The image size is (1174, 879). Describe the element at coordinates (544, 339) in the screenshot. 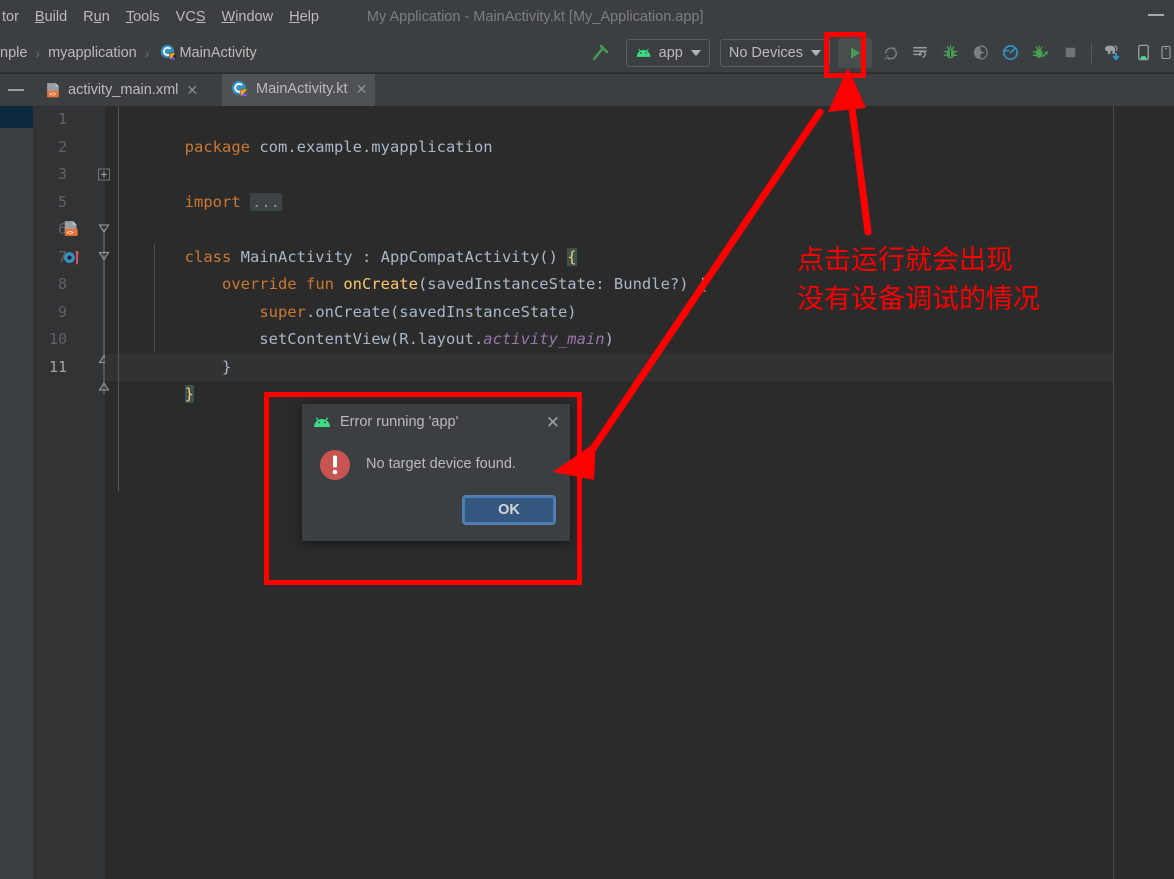

I see `code-token: activity_main` at that location.